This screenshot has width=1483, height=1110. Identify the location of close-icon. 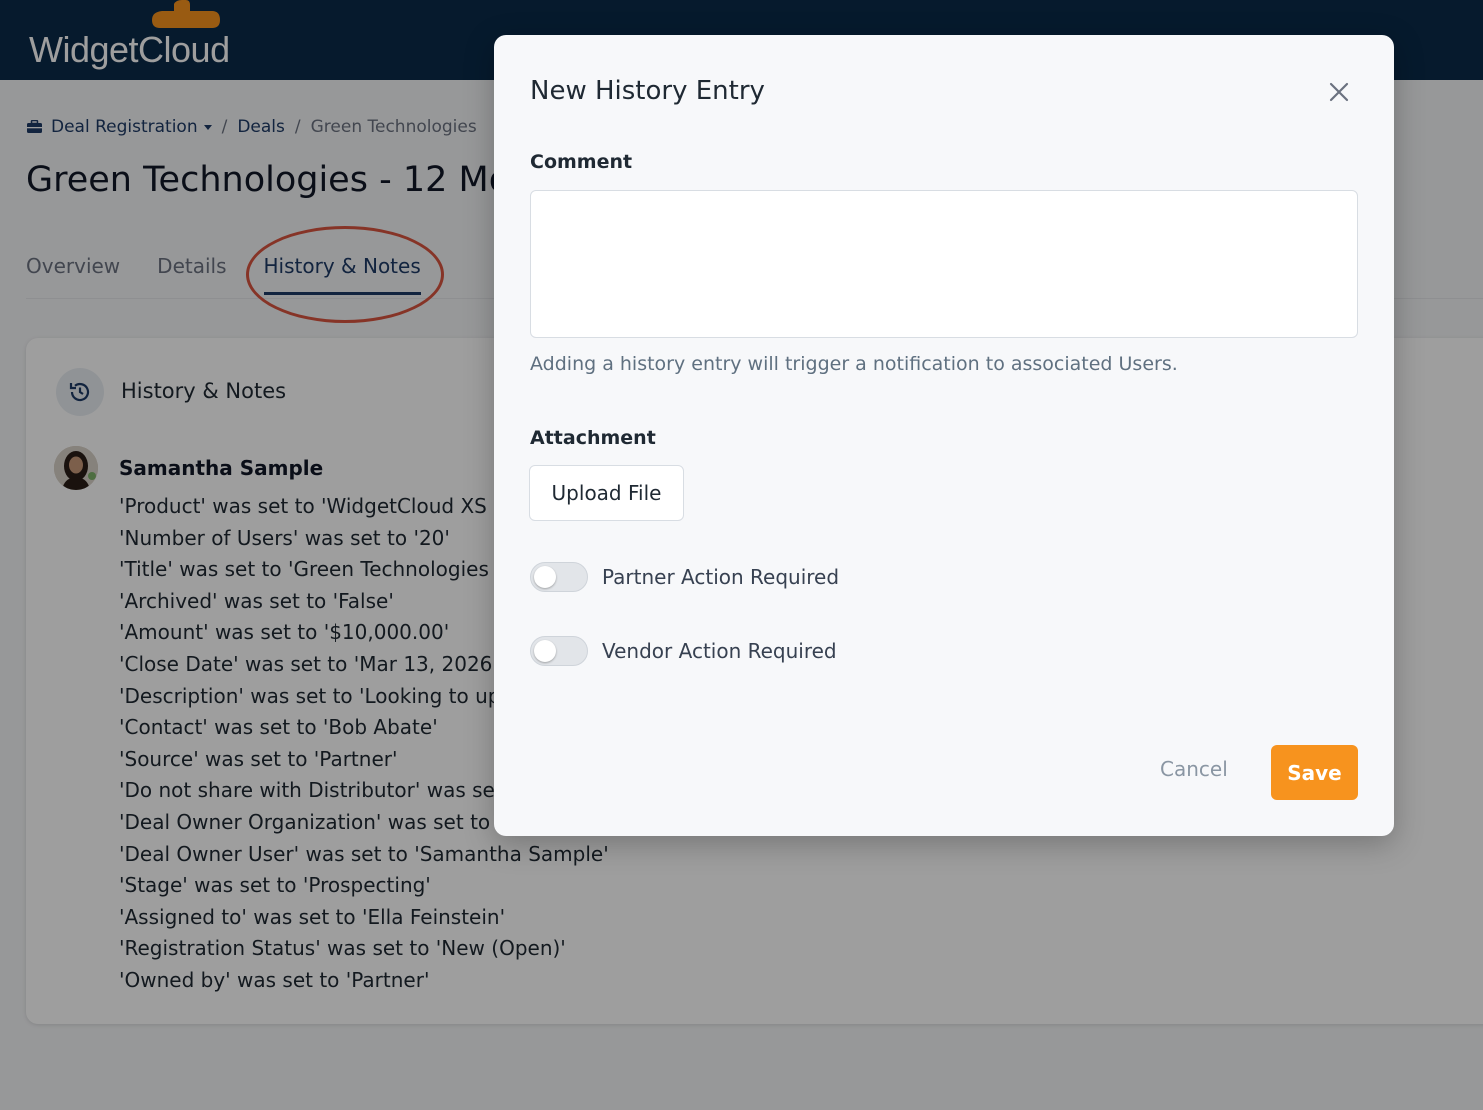
(1339, 92).